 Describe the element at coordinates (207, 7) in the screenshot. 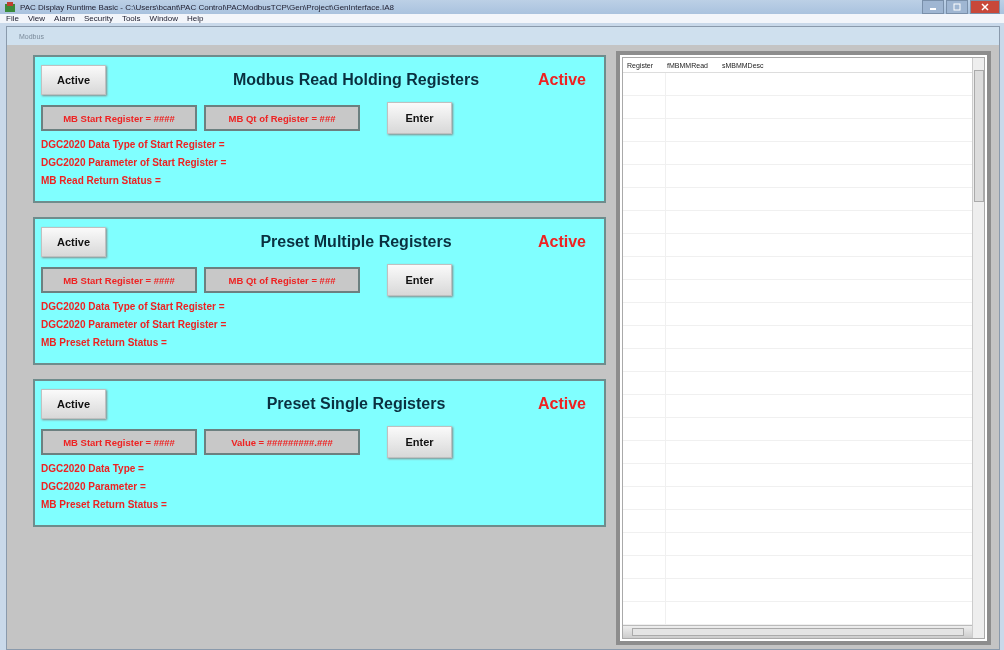

I see `window-title: PAC Display Runtime Basic - C:\Users\bcant\PAC Control\PACModbusTCP\Gen\Project\GenInterface.IA8` at that location.